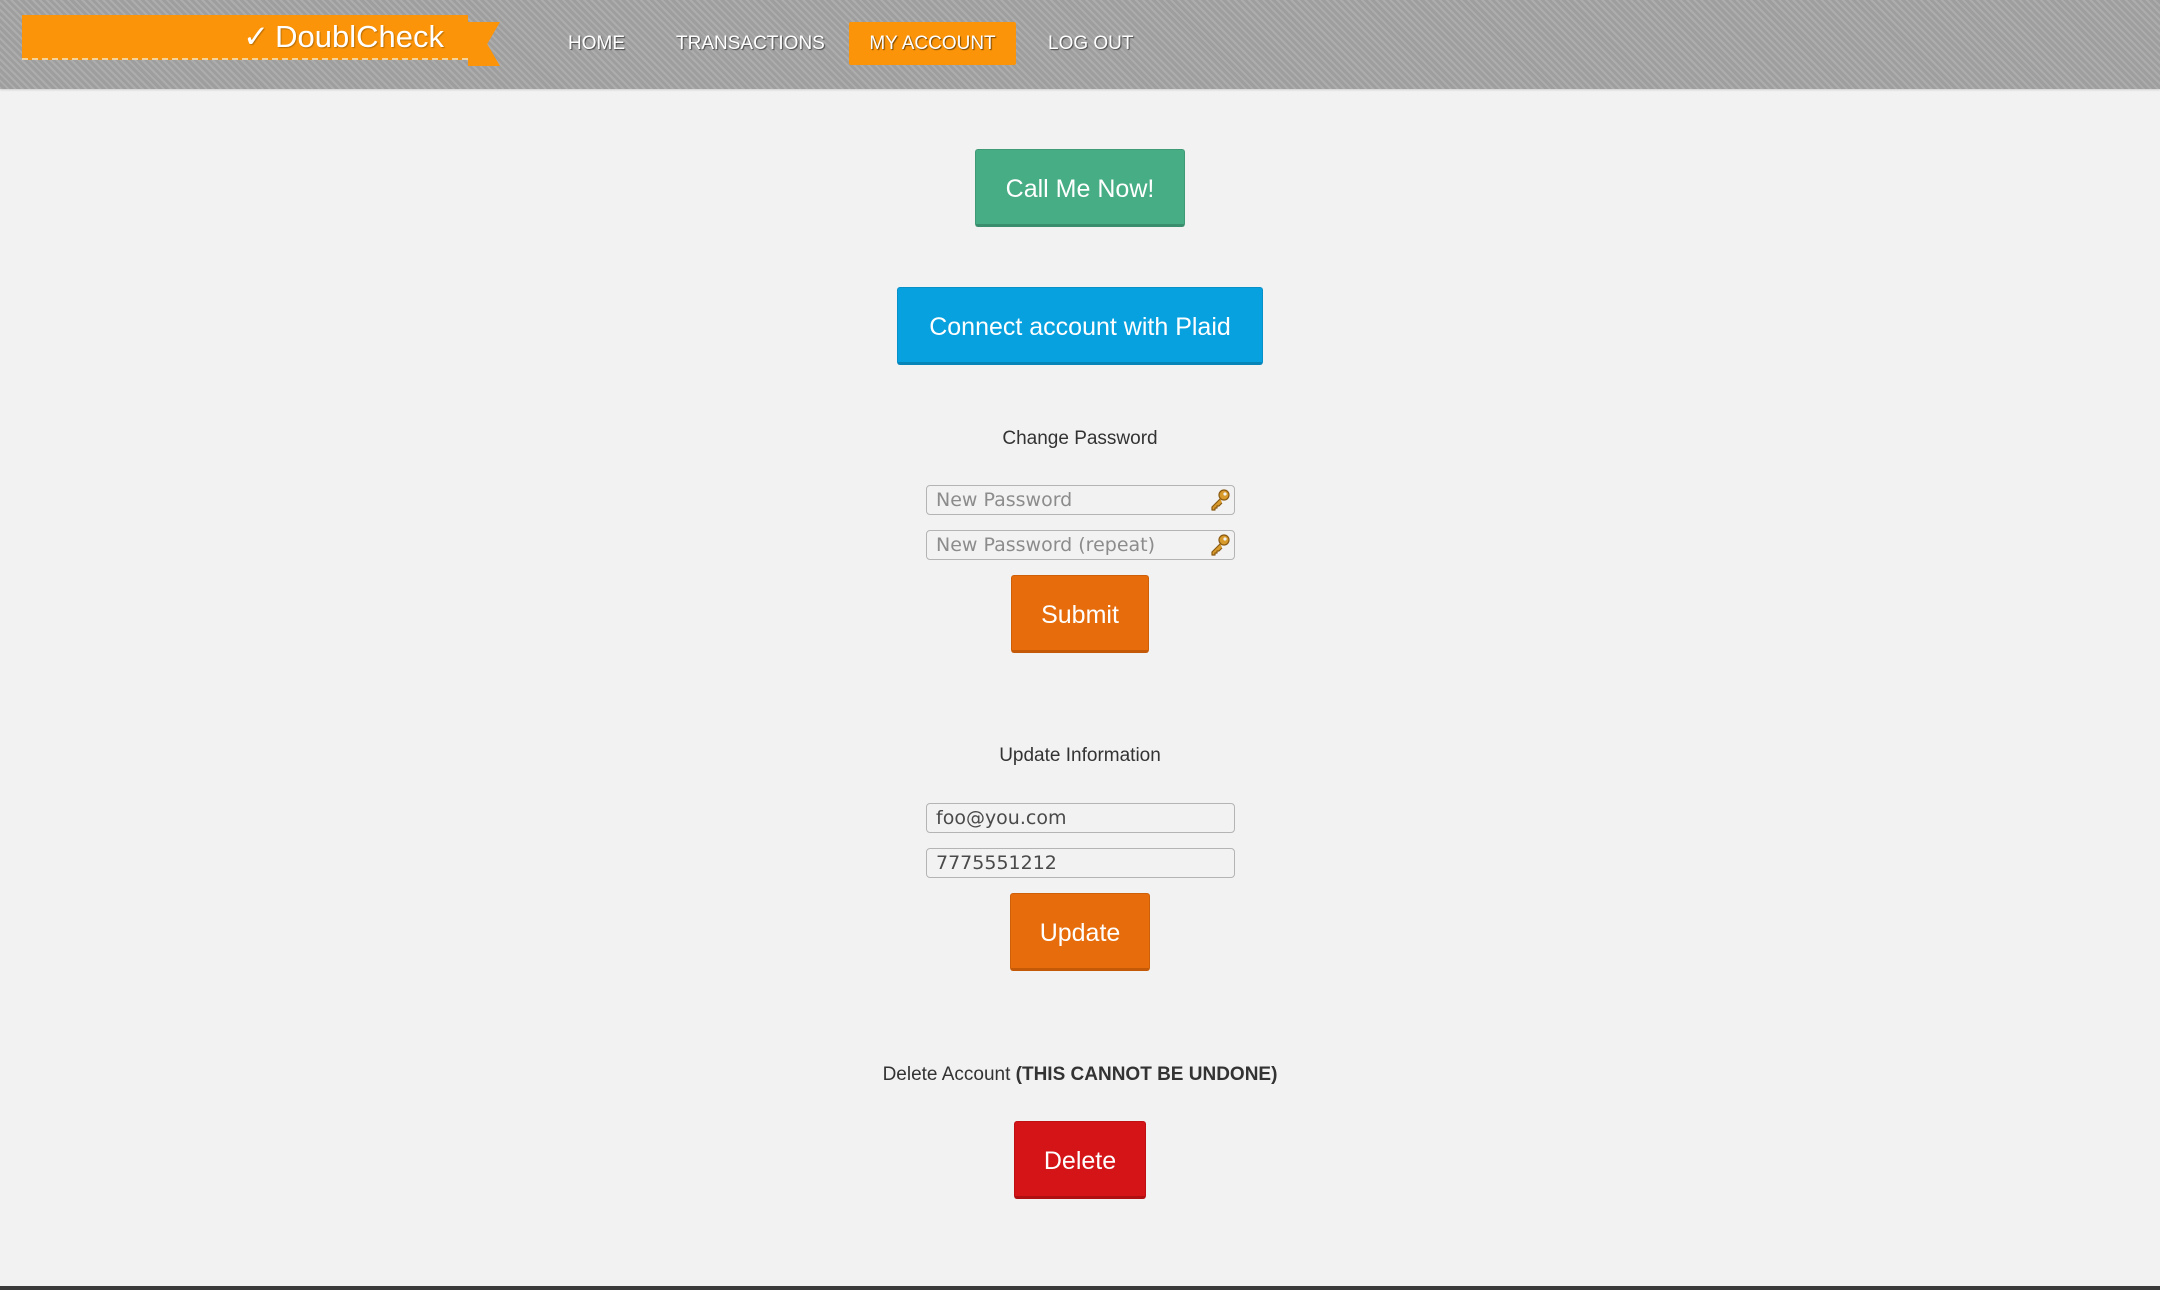  What do you see at coordinates (1080, 545) in the screenshot?
I see `repeat-password-input` at bounding box center [1080, 545].